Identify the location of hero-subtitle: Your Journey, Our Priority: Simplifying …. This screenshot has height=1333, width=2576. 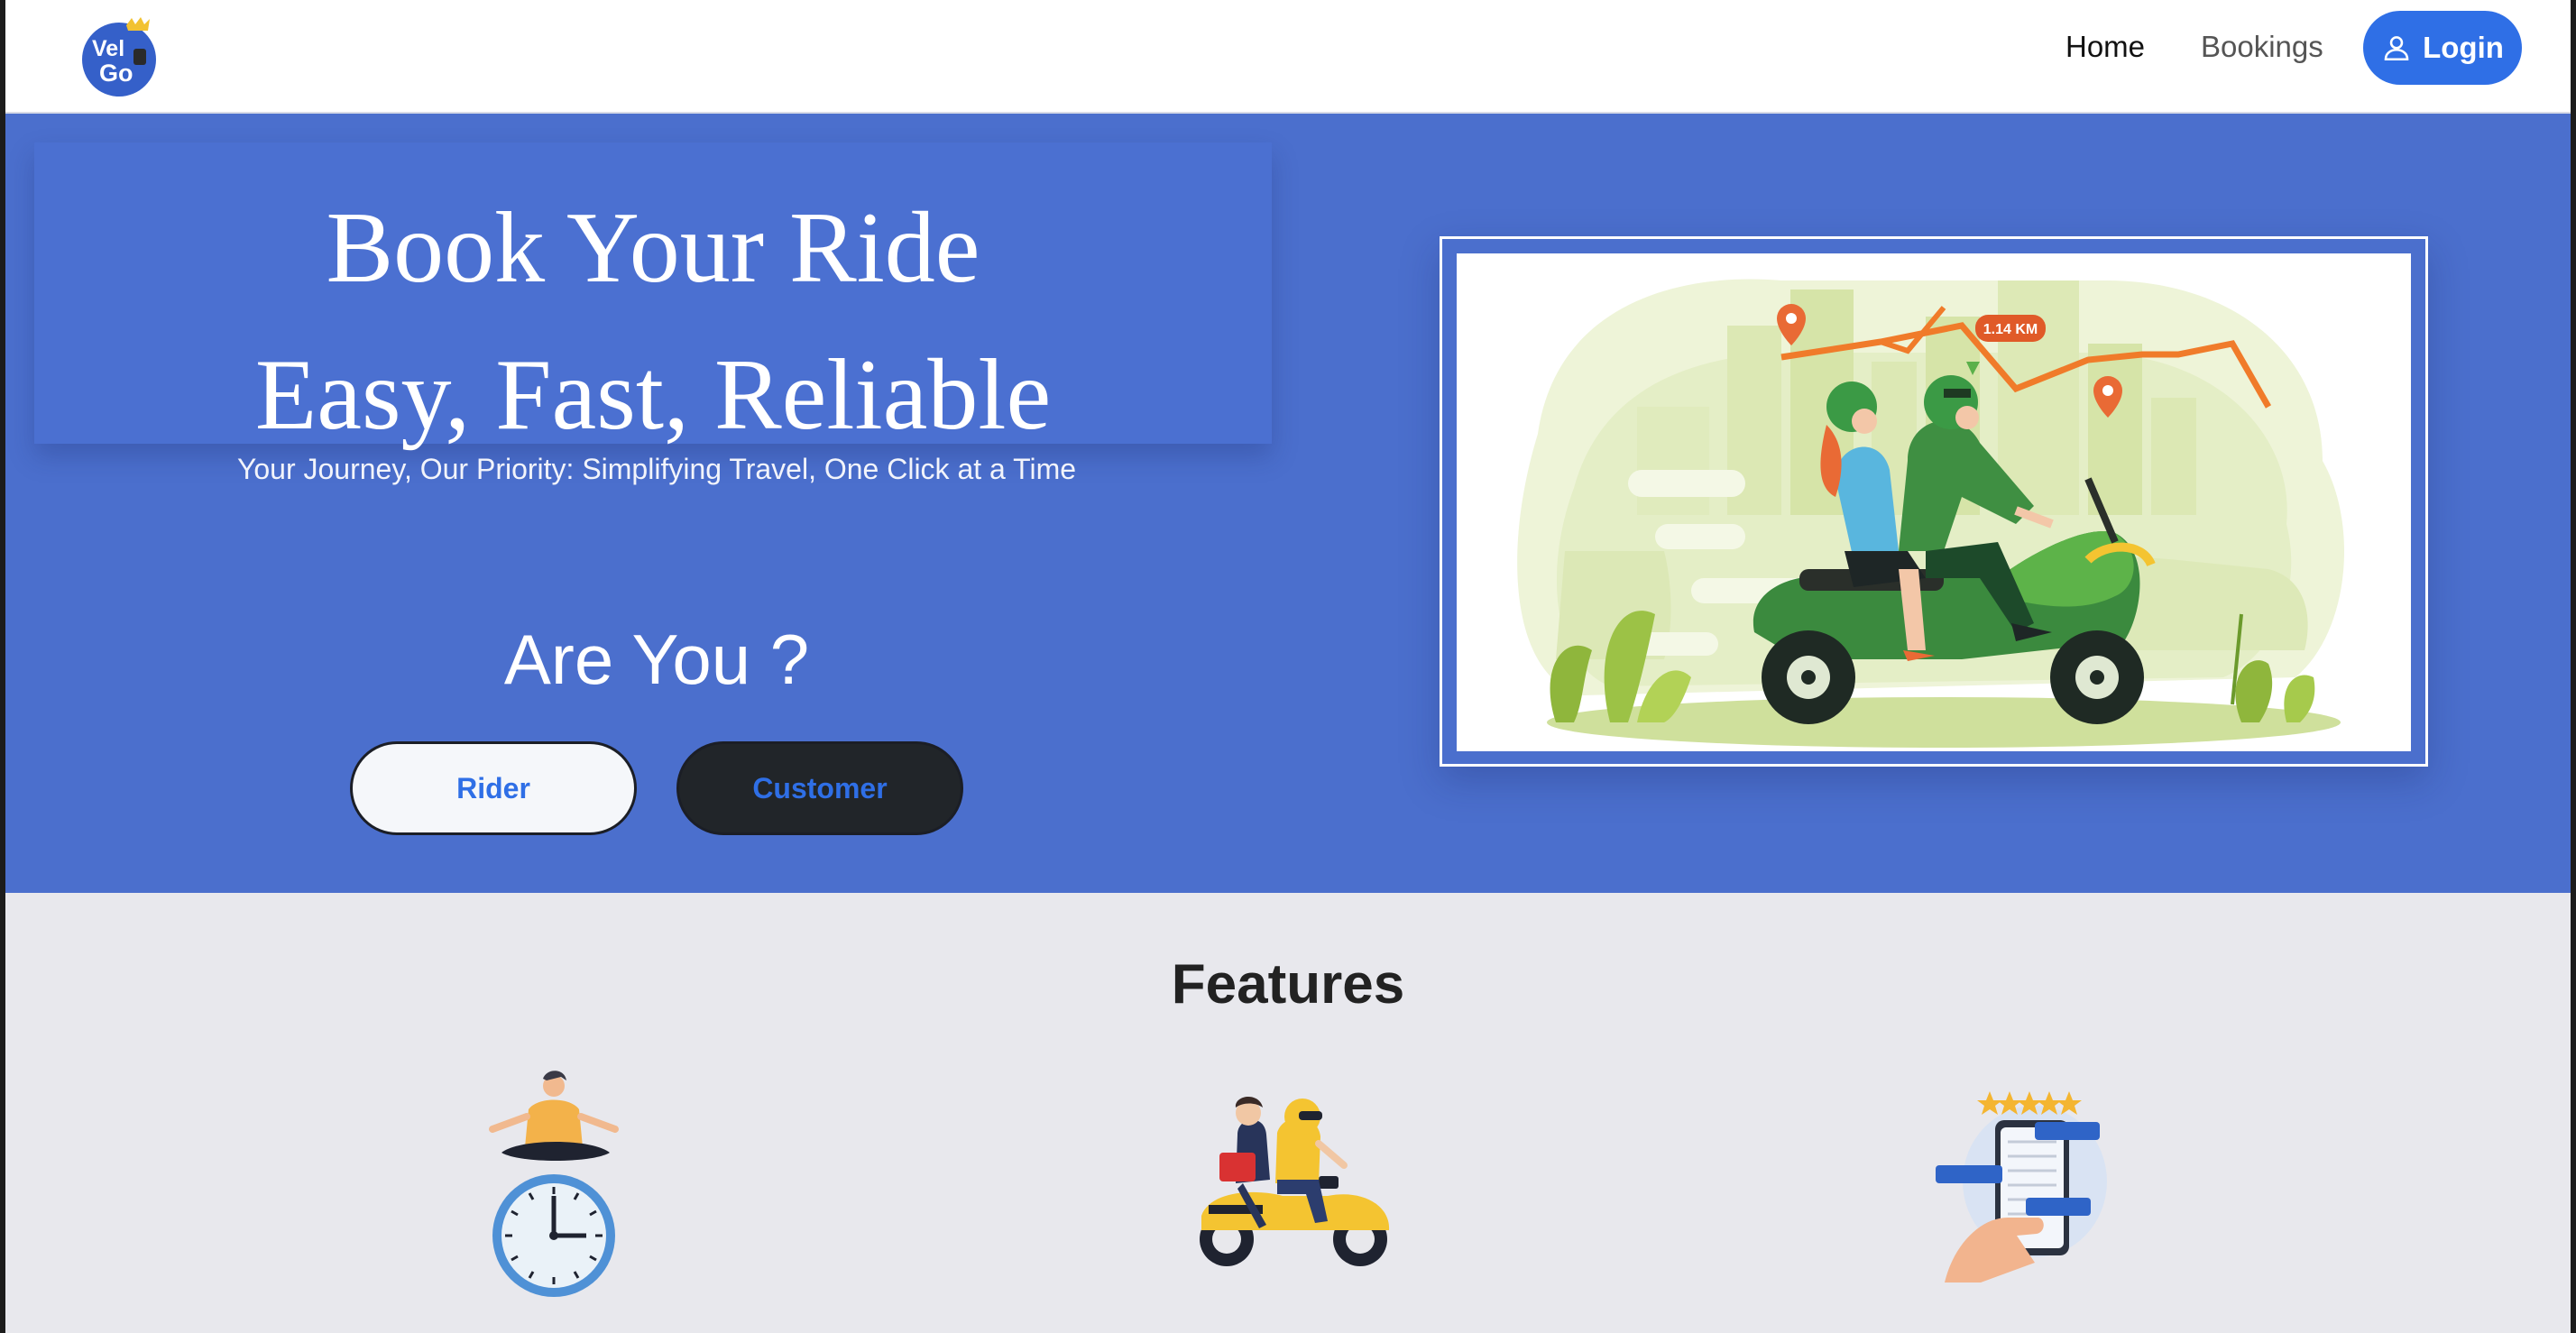
(657, 469).